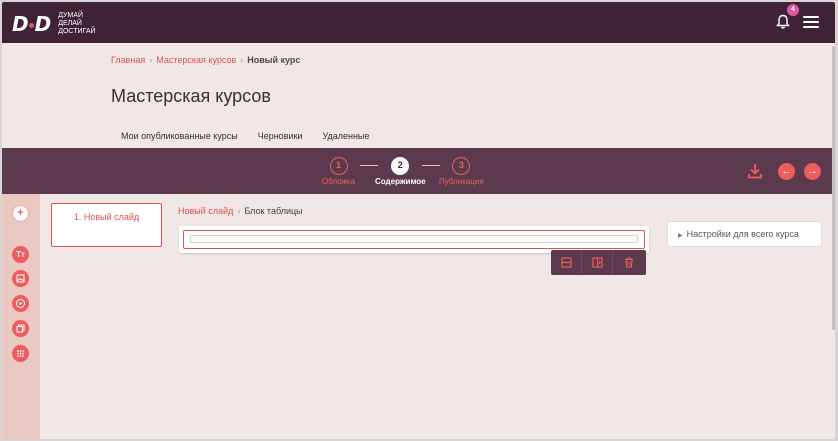 This screenshot has width=838, height=441. I want to click on text-icon: Tт, so click(20, 254).